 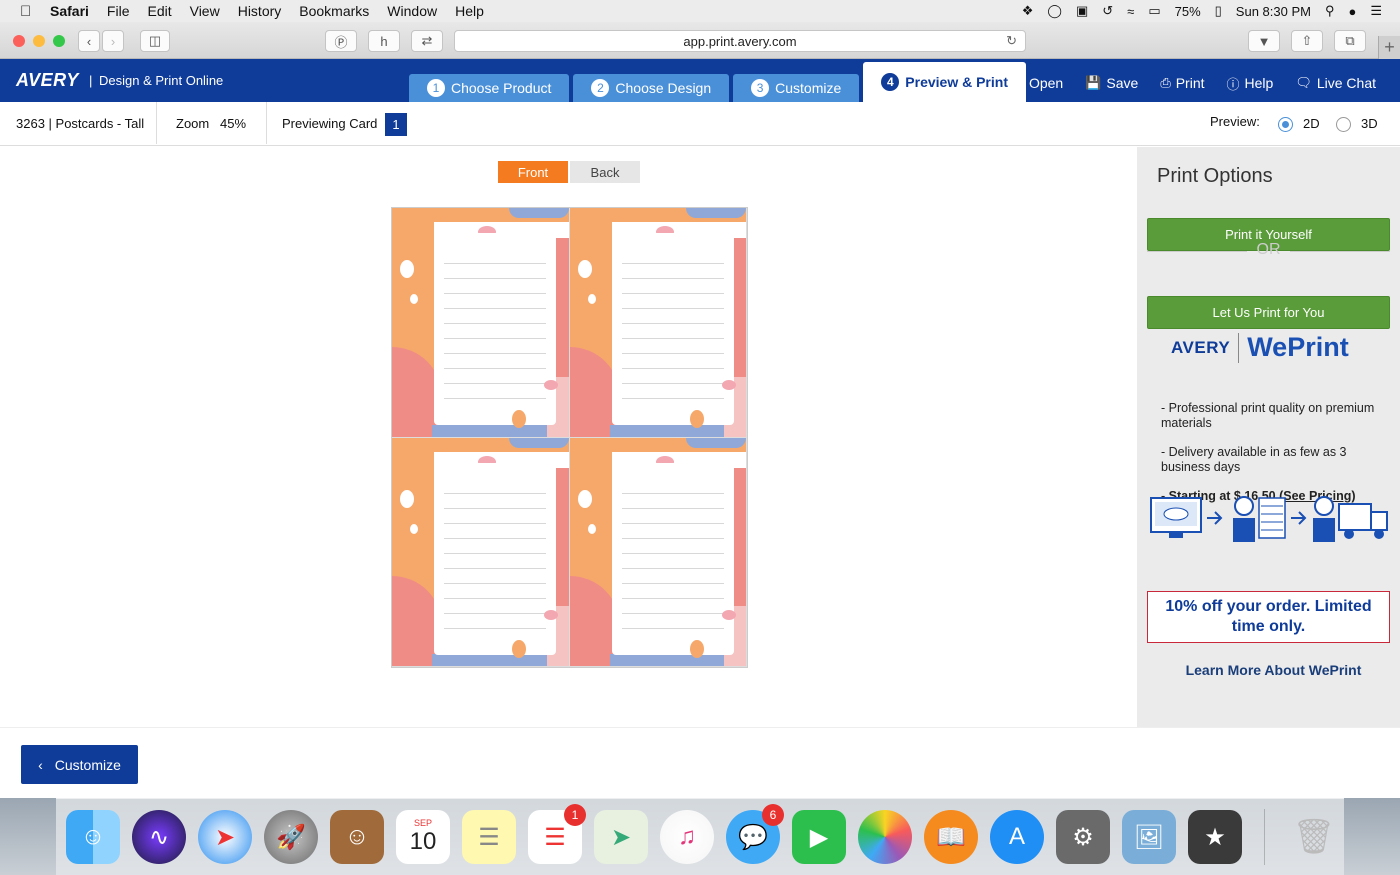 What do you see at coordinates (687, 837) in the screenshot?
I see `itunes-icon: ♫` at bounding box center [687, 837].